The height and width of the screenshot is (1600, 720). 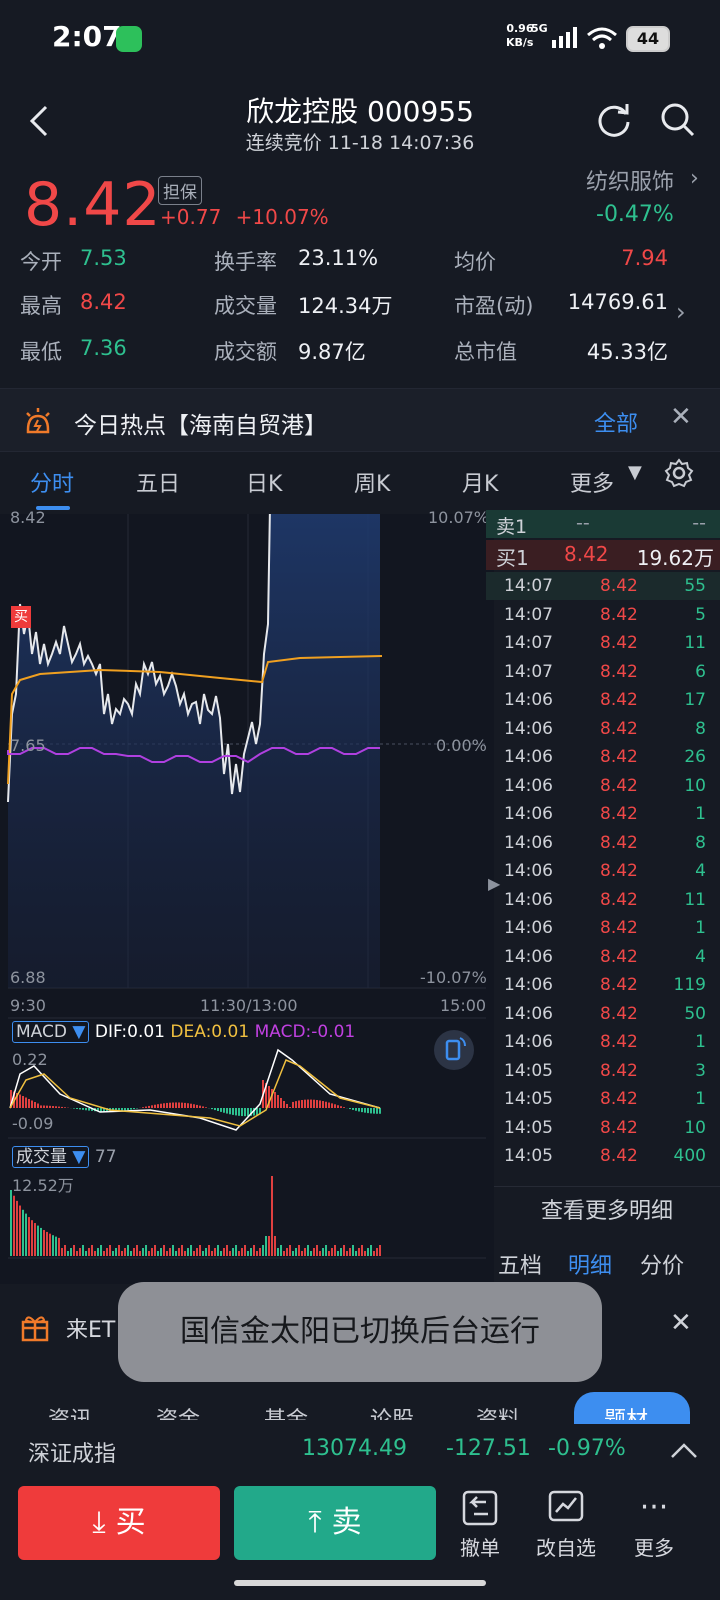 What do you see at coordinates (51, 1157) in the screenshot?
I see `volume-selector: 成交量 ▼` at bounding box center [51, 1157].